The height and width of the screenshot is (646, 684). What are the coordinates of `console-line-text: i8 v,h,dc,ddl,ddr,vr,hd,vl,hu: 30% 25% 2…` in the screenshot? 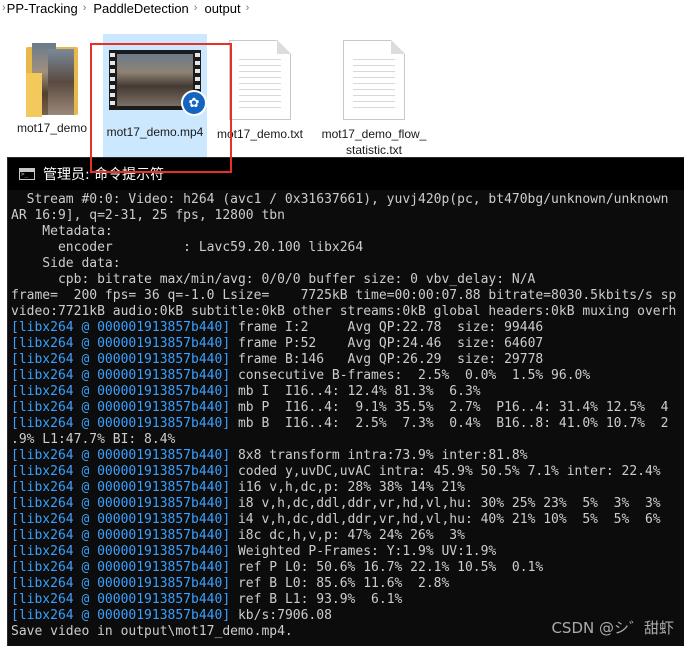 It's located at (445, 503).